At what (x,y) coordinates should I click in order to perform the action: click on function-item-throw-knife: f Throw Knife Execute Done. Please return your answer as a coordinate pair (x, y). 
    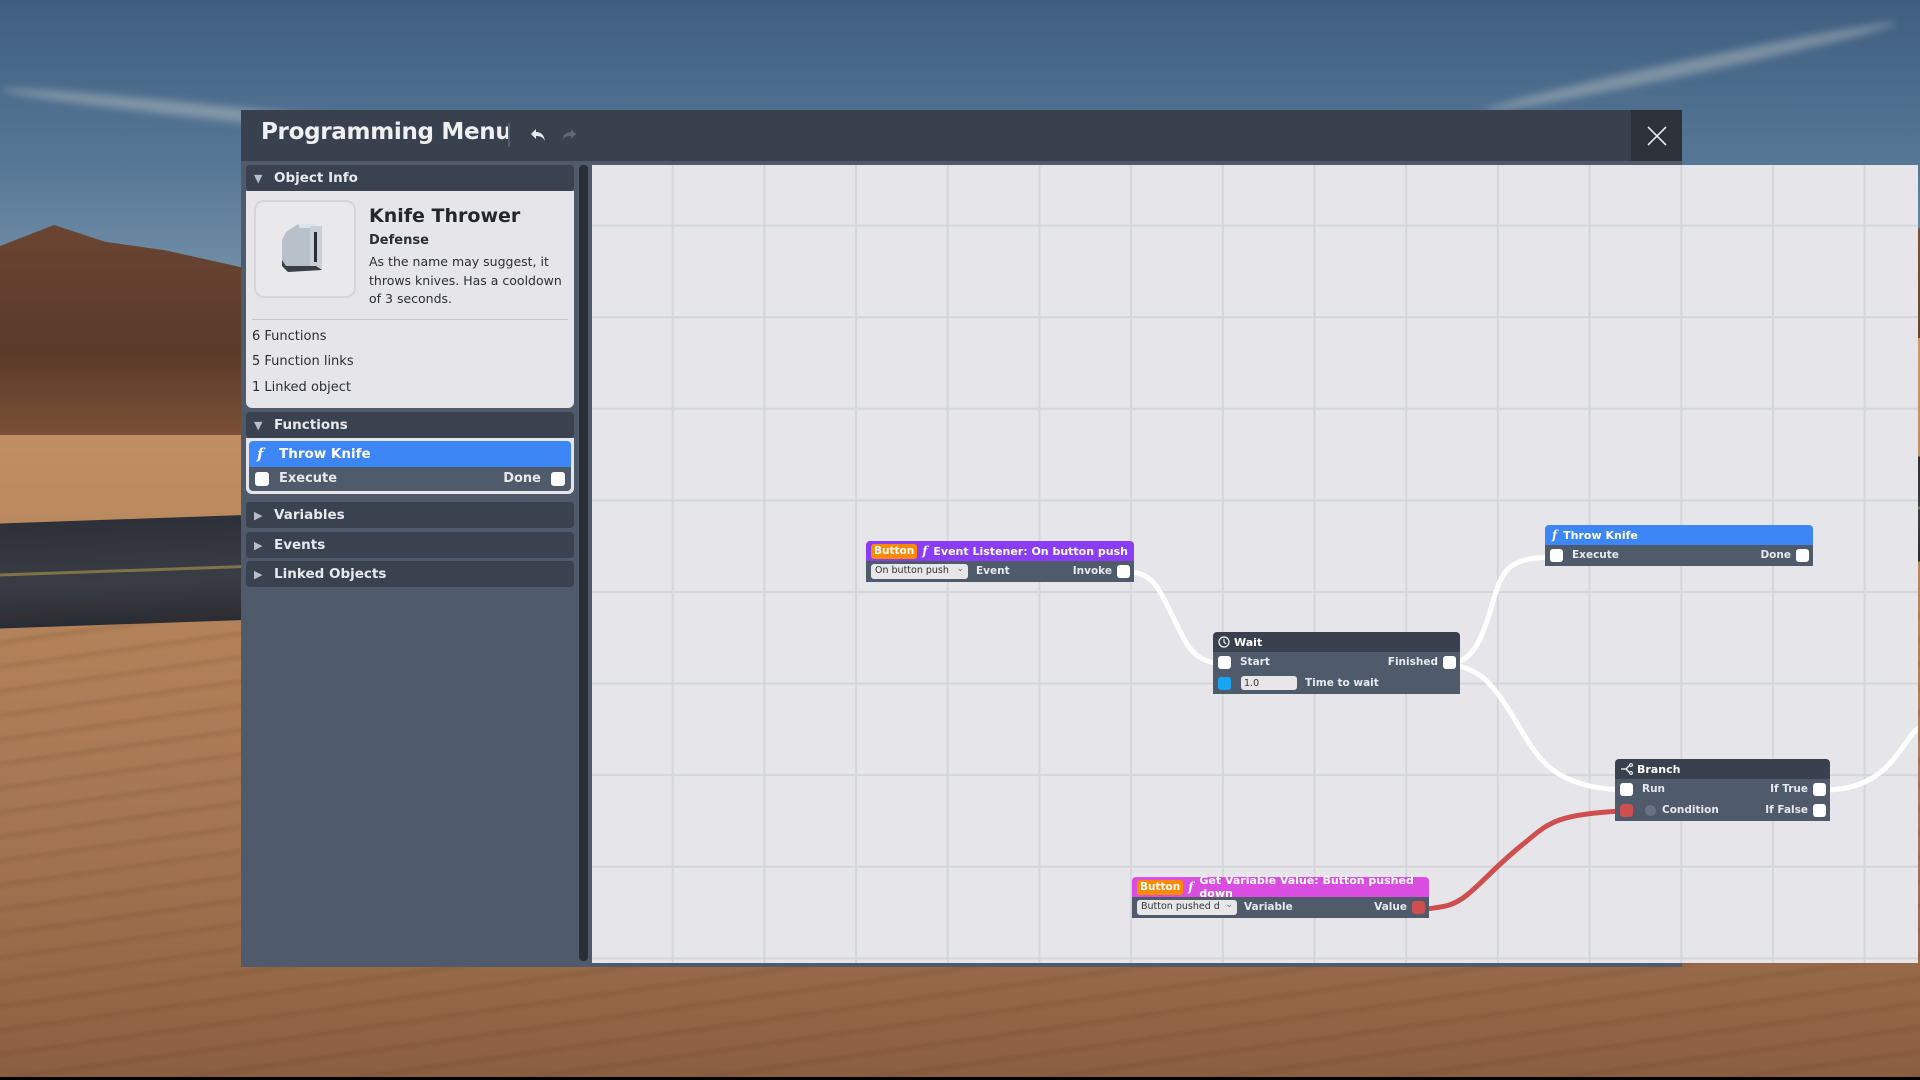
    Looking at the image, I should click on (410, 466).